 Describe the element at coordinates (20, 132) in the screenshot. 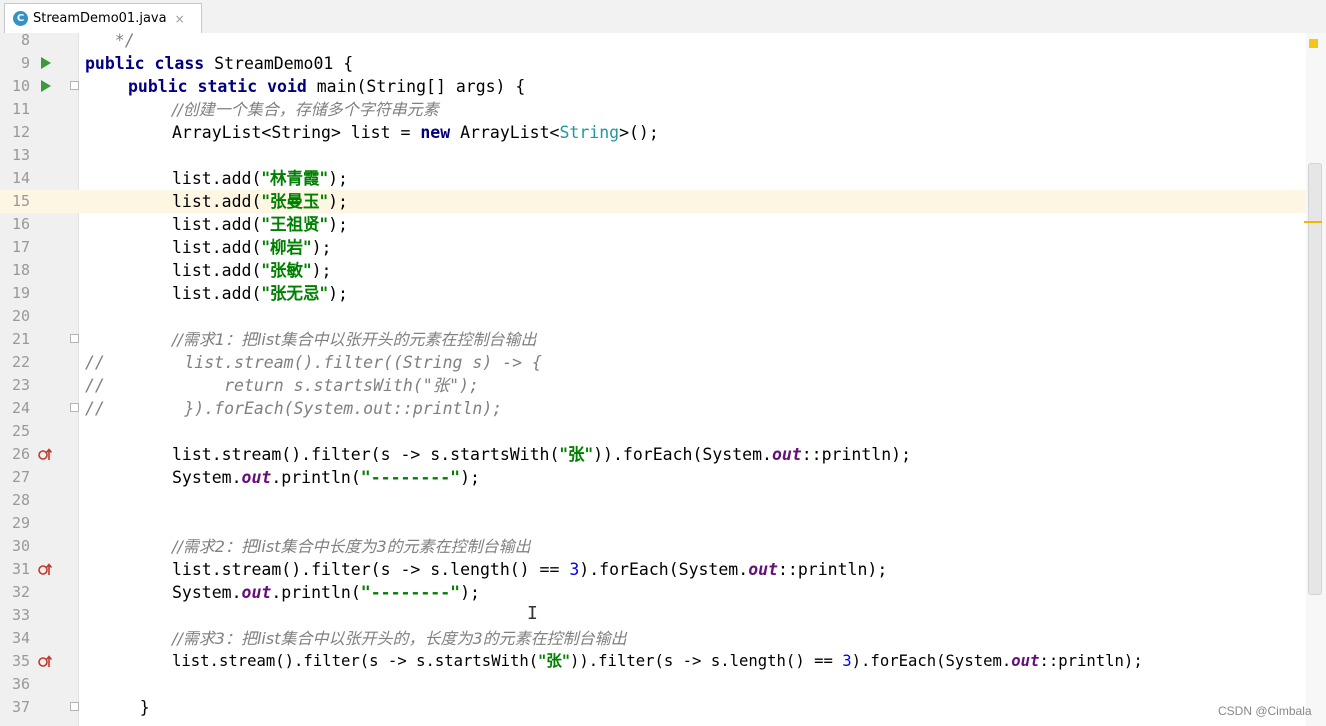

I see `line-number: 12` at that location.